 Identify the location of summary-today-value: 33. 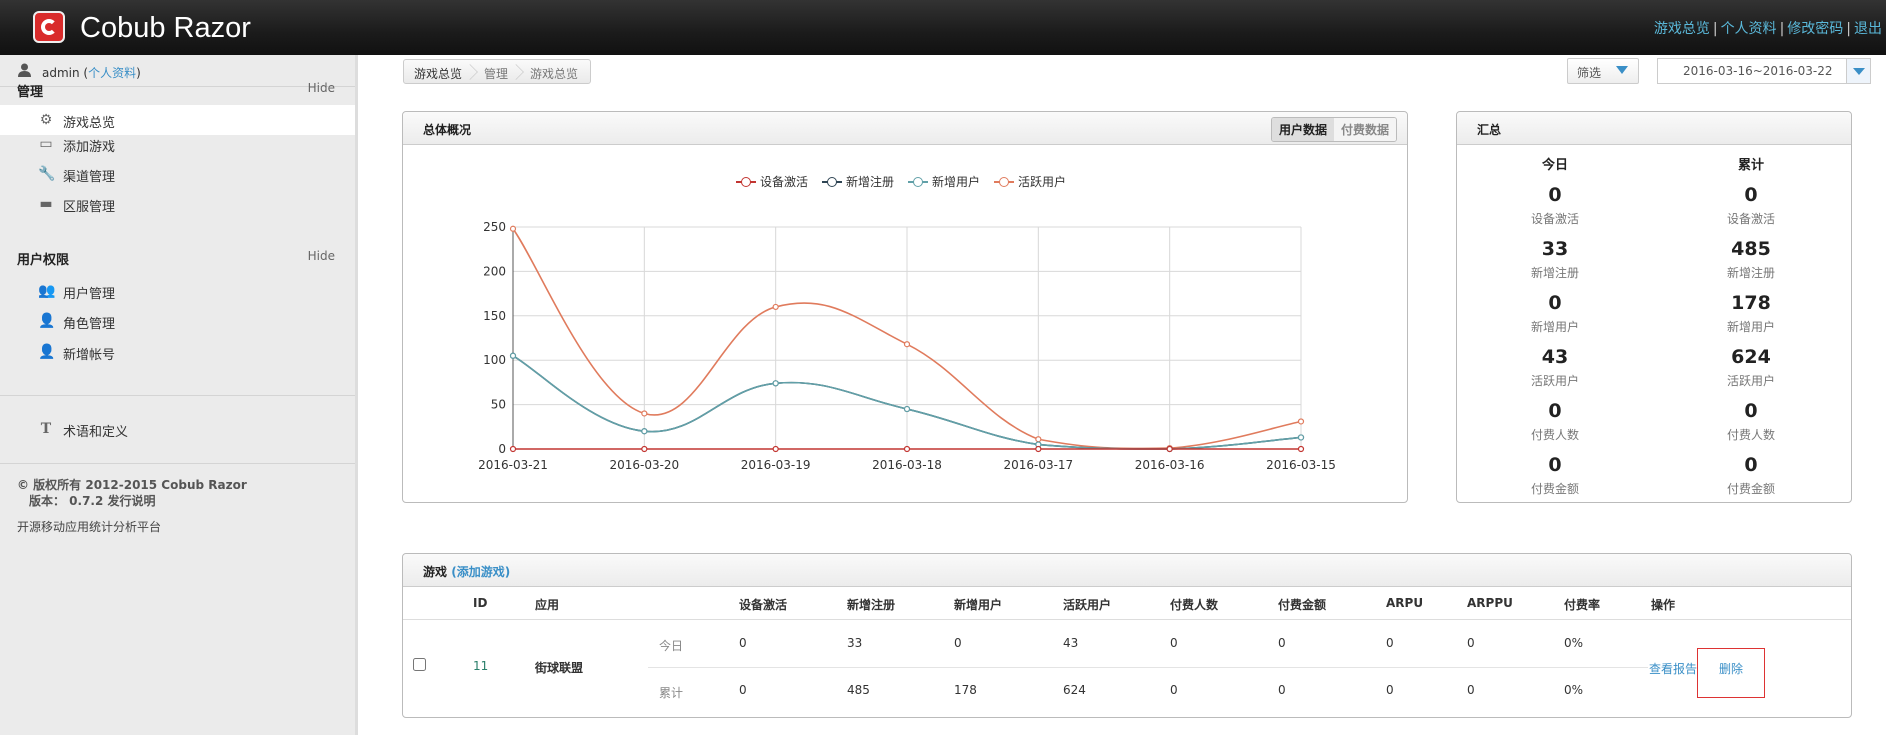
(1555, 249).